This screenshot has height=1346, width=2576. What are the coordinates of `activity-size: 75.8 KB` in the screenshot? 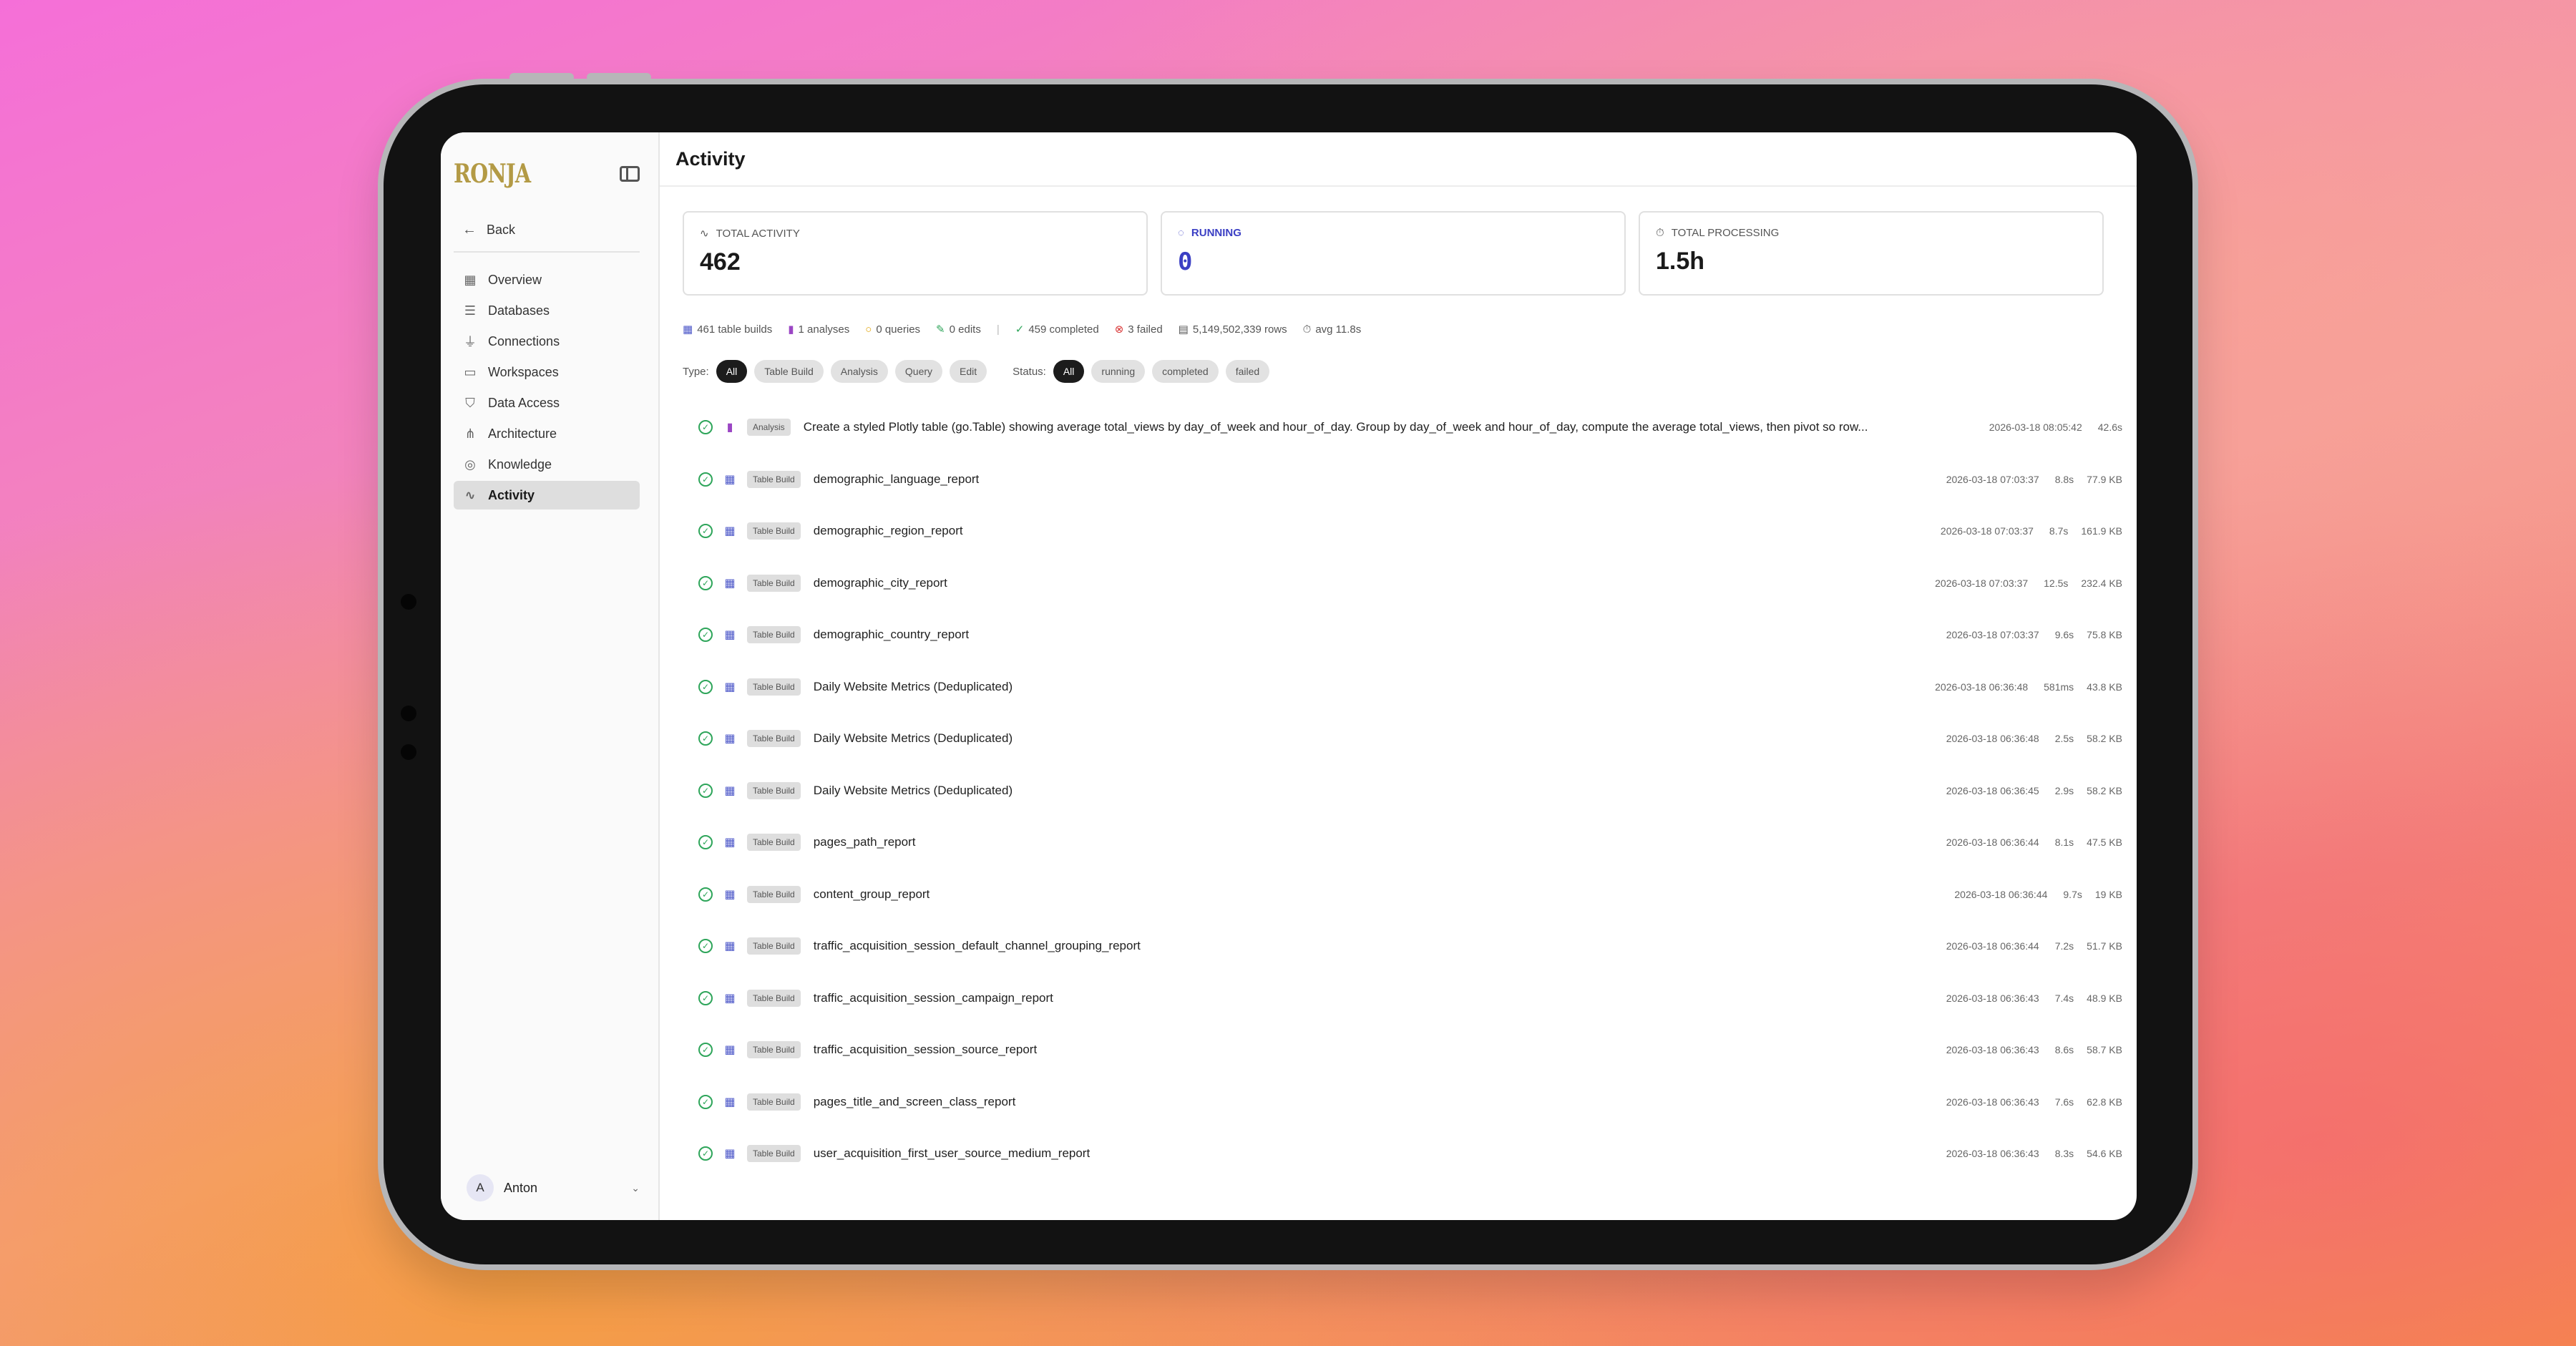 It's located at (2104, 635).